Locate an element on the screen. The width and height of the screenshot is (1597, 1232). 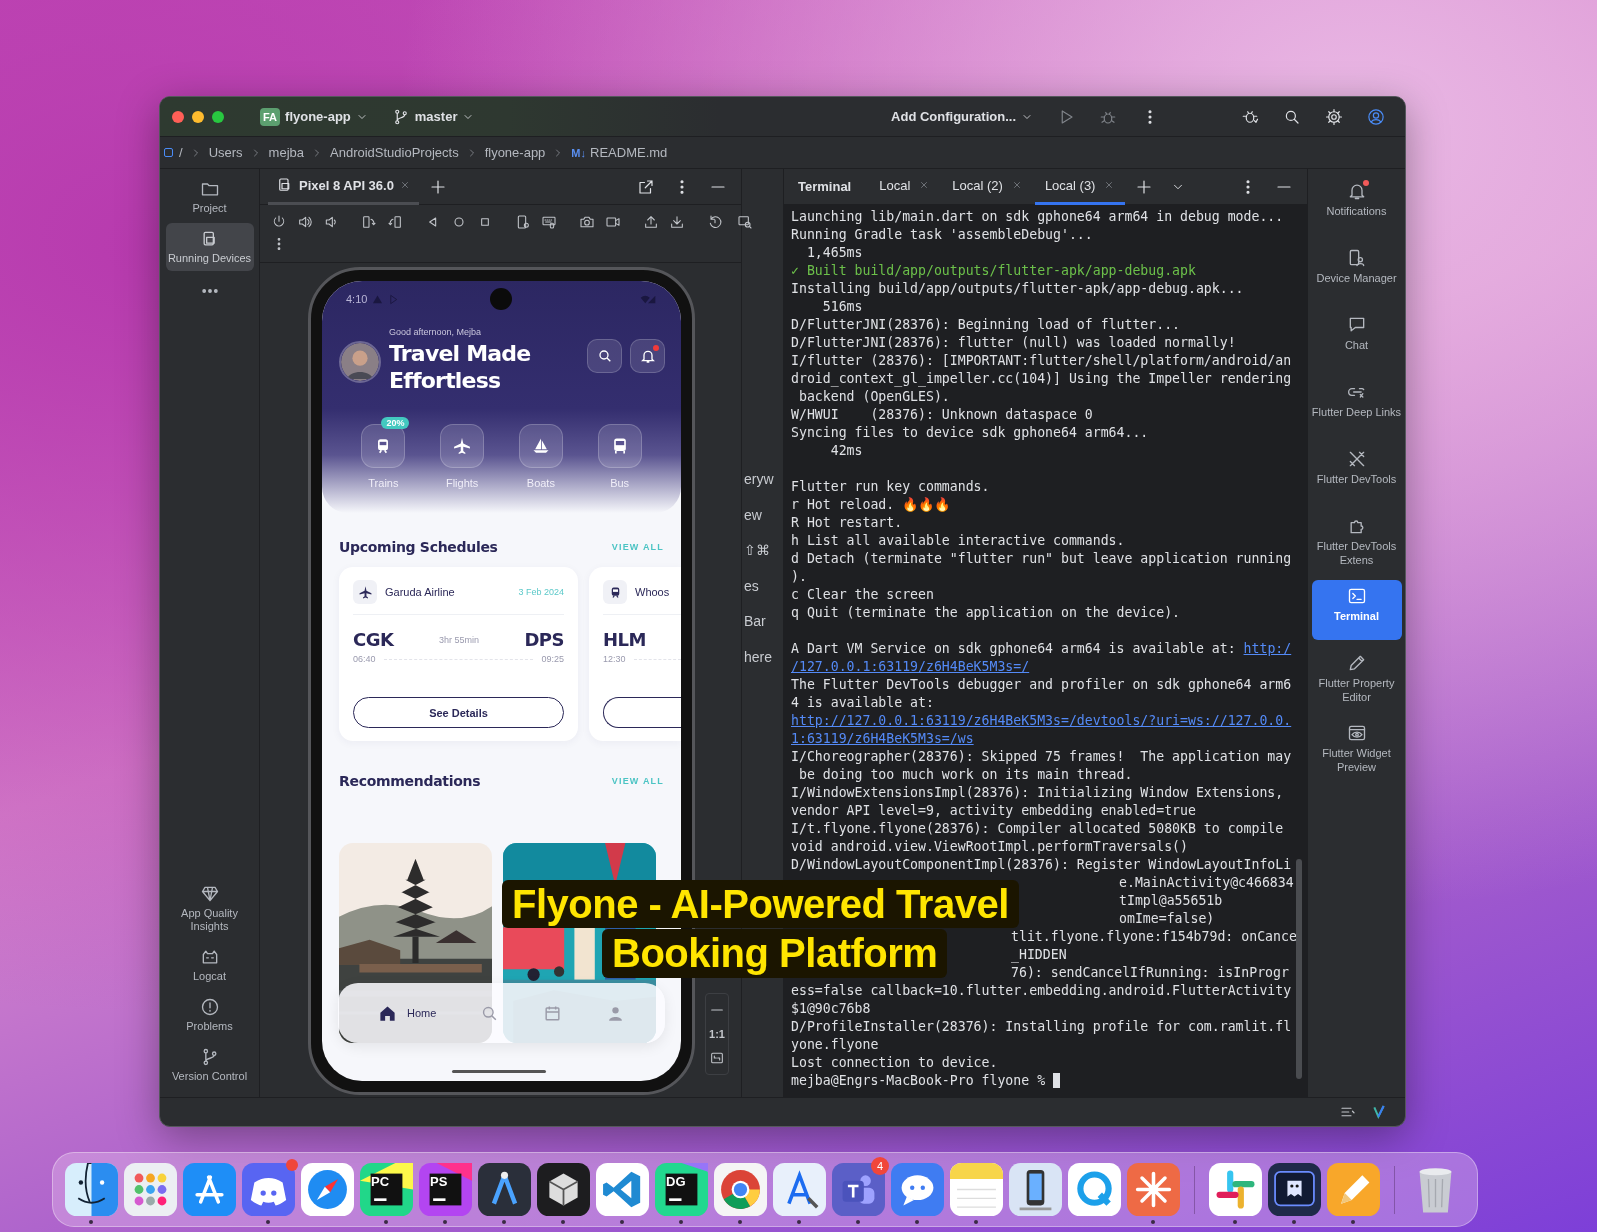
dg-app-icon is located at coordinates (681, 1189).